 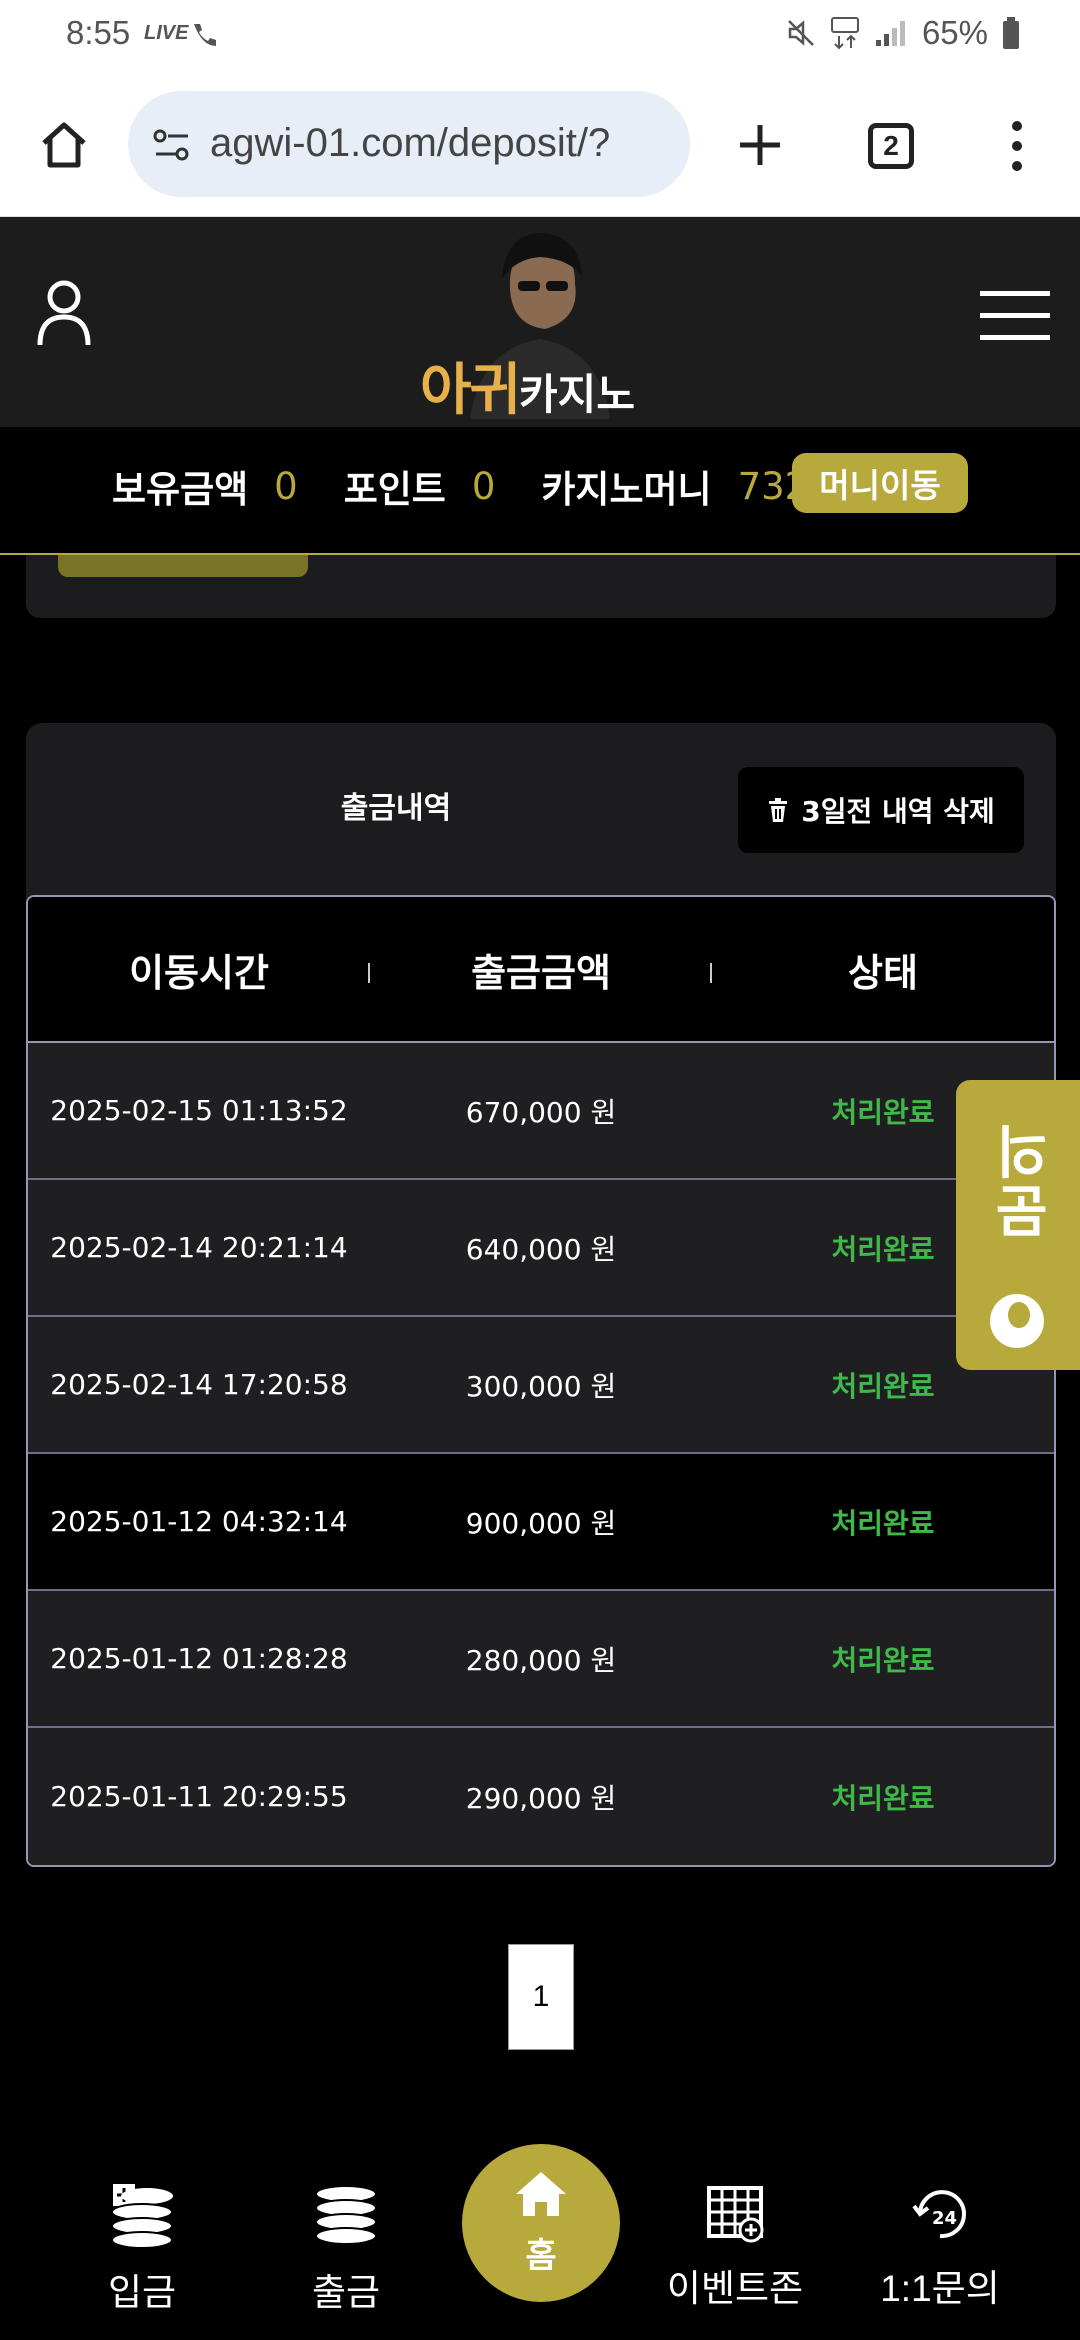 What do you see at coordinates (346, 2215) in the screenshot?
I see `coins-stack-icon` at bounding box center [346, 2215].